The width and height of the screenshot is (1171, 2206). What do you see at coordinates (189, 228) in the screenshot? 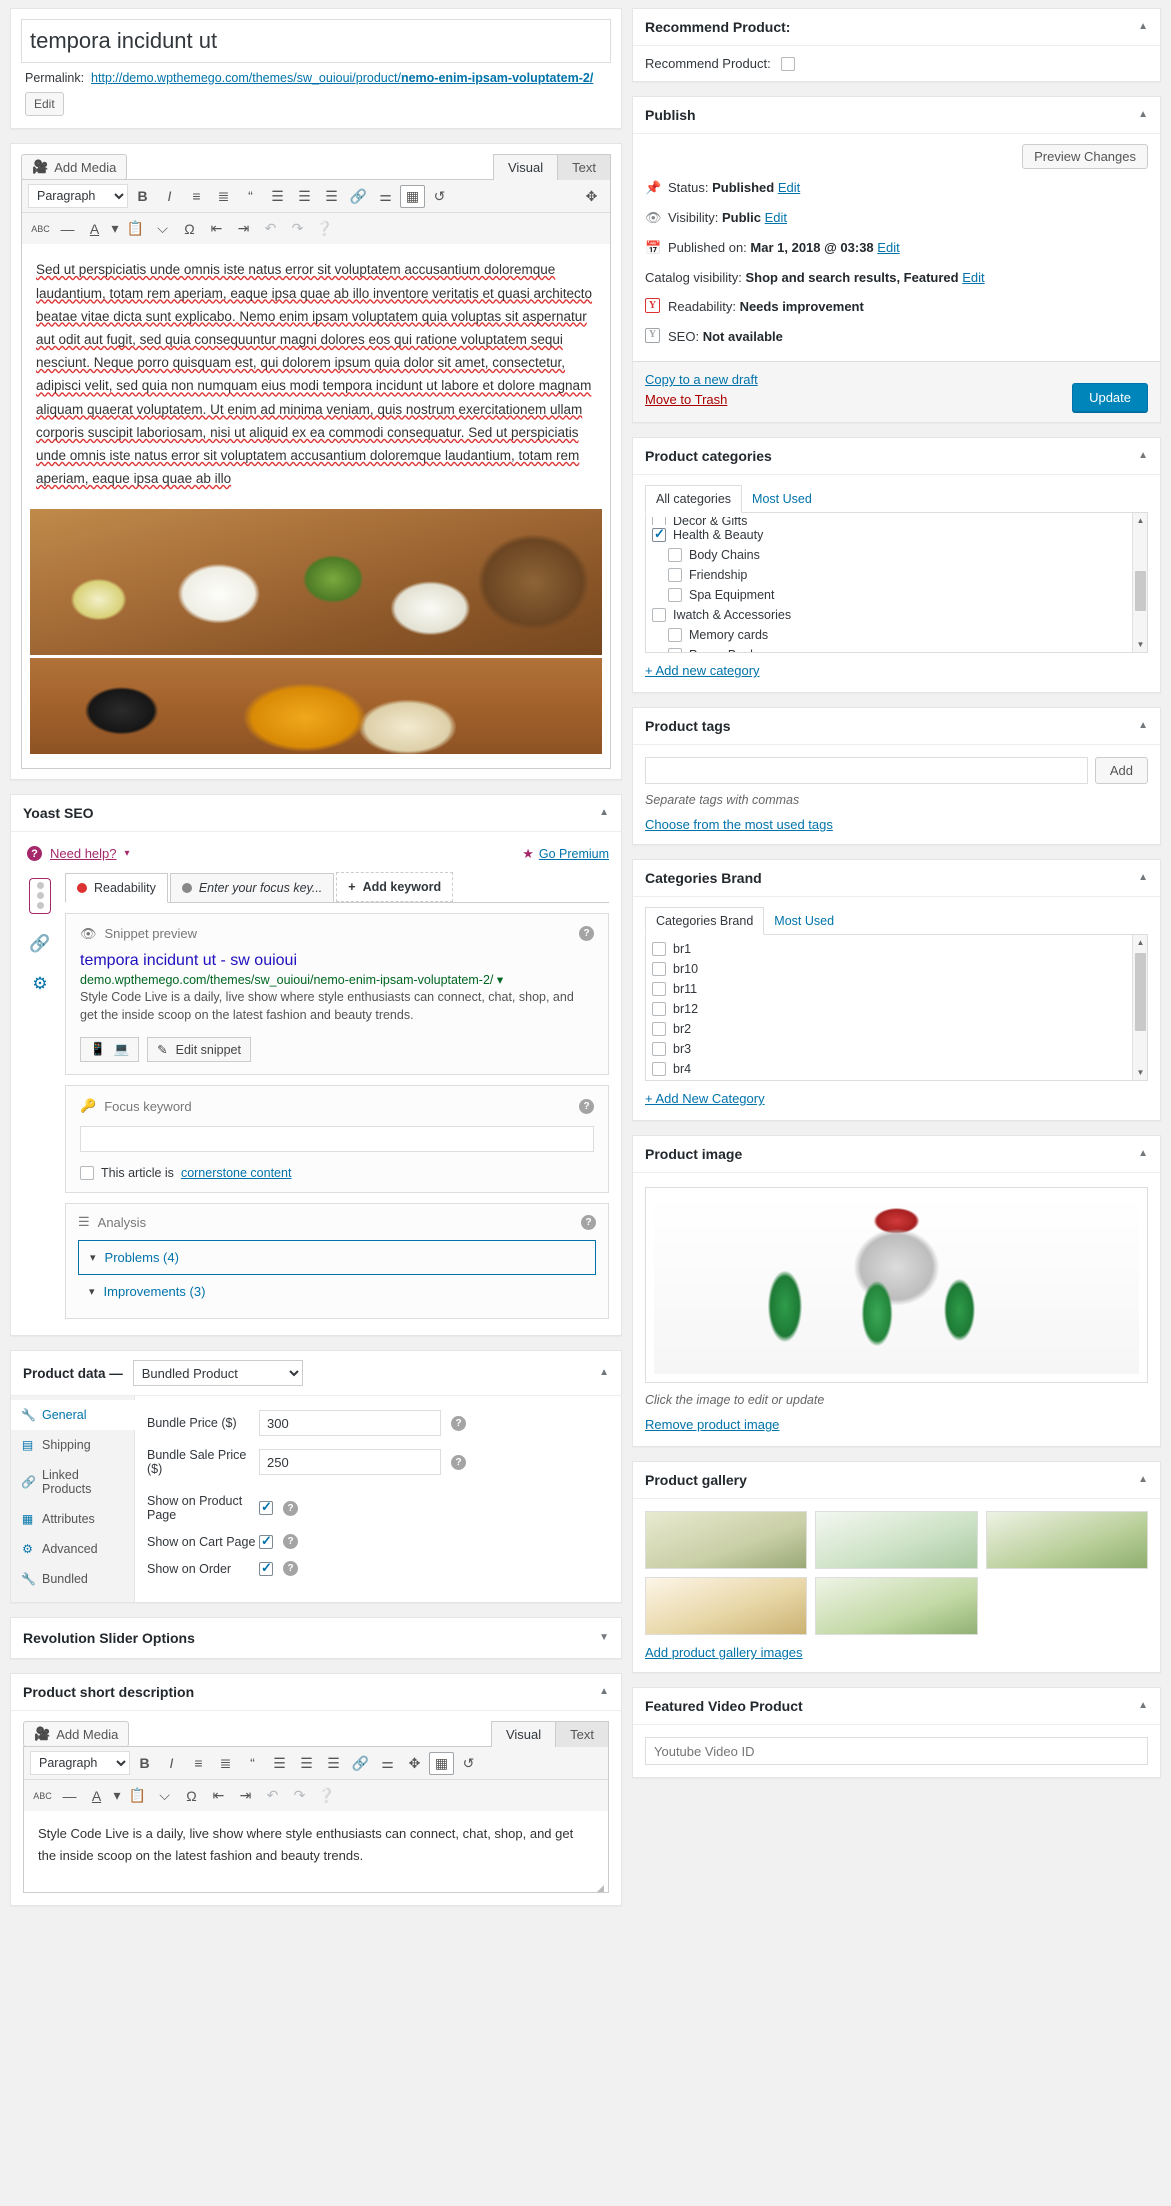
I see `special-character-icon: Ω` at bounding box center [189, 228].